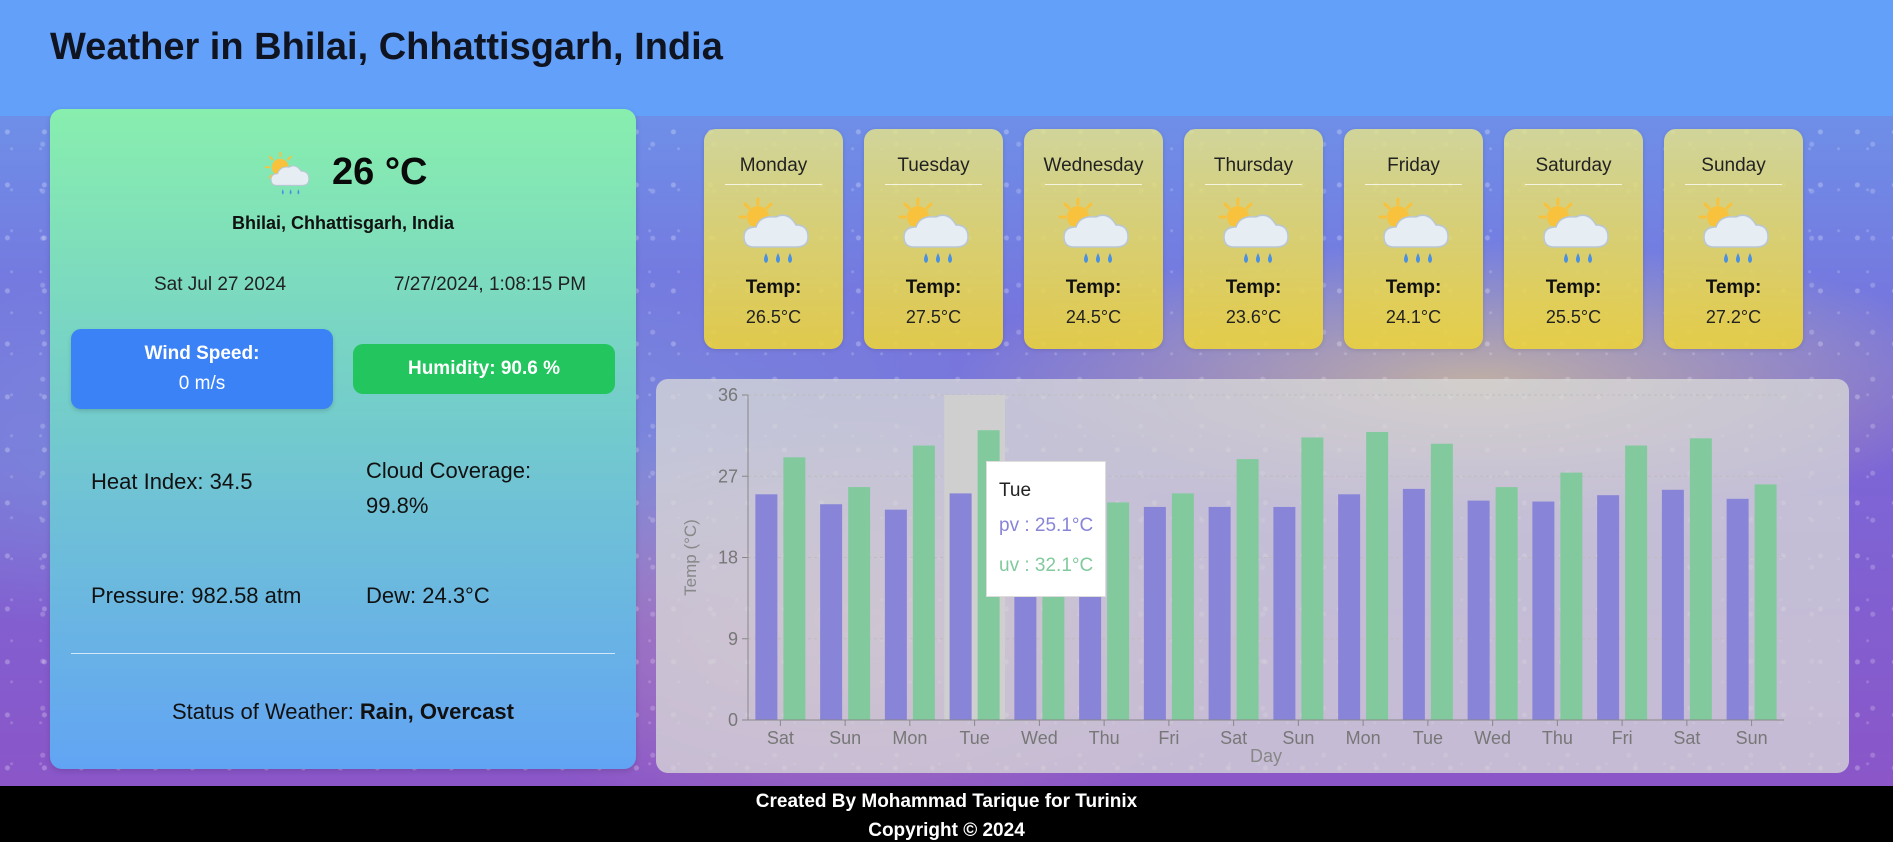 The width and height of the screenshot is (1893, 842). I want to click on footer-credit: Created By Mohammad Tarique for Turinix, so click(946, 801).